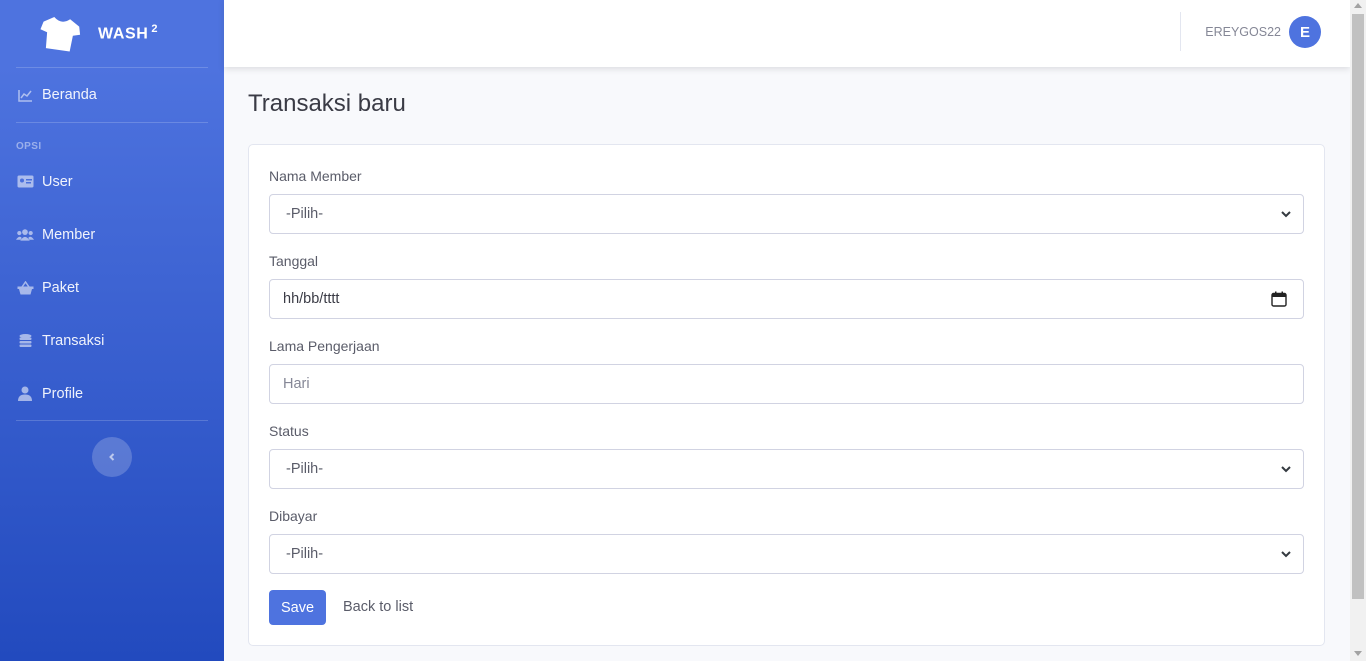 The height and width of the screenshot is (661, 1366). Describe the element at coordinates (112, 95) in the screenshot. I see `sidebar-item-beranda: Beranda` at that location.